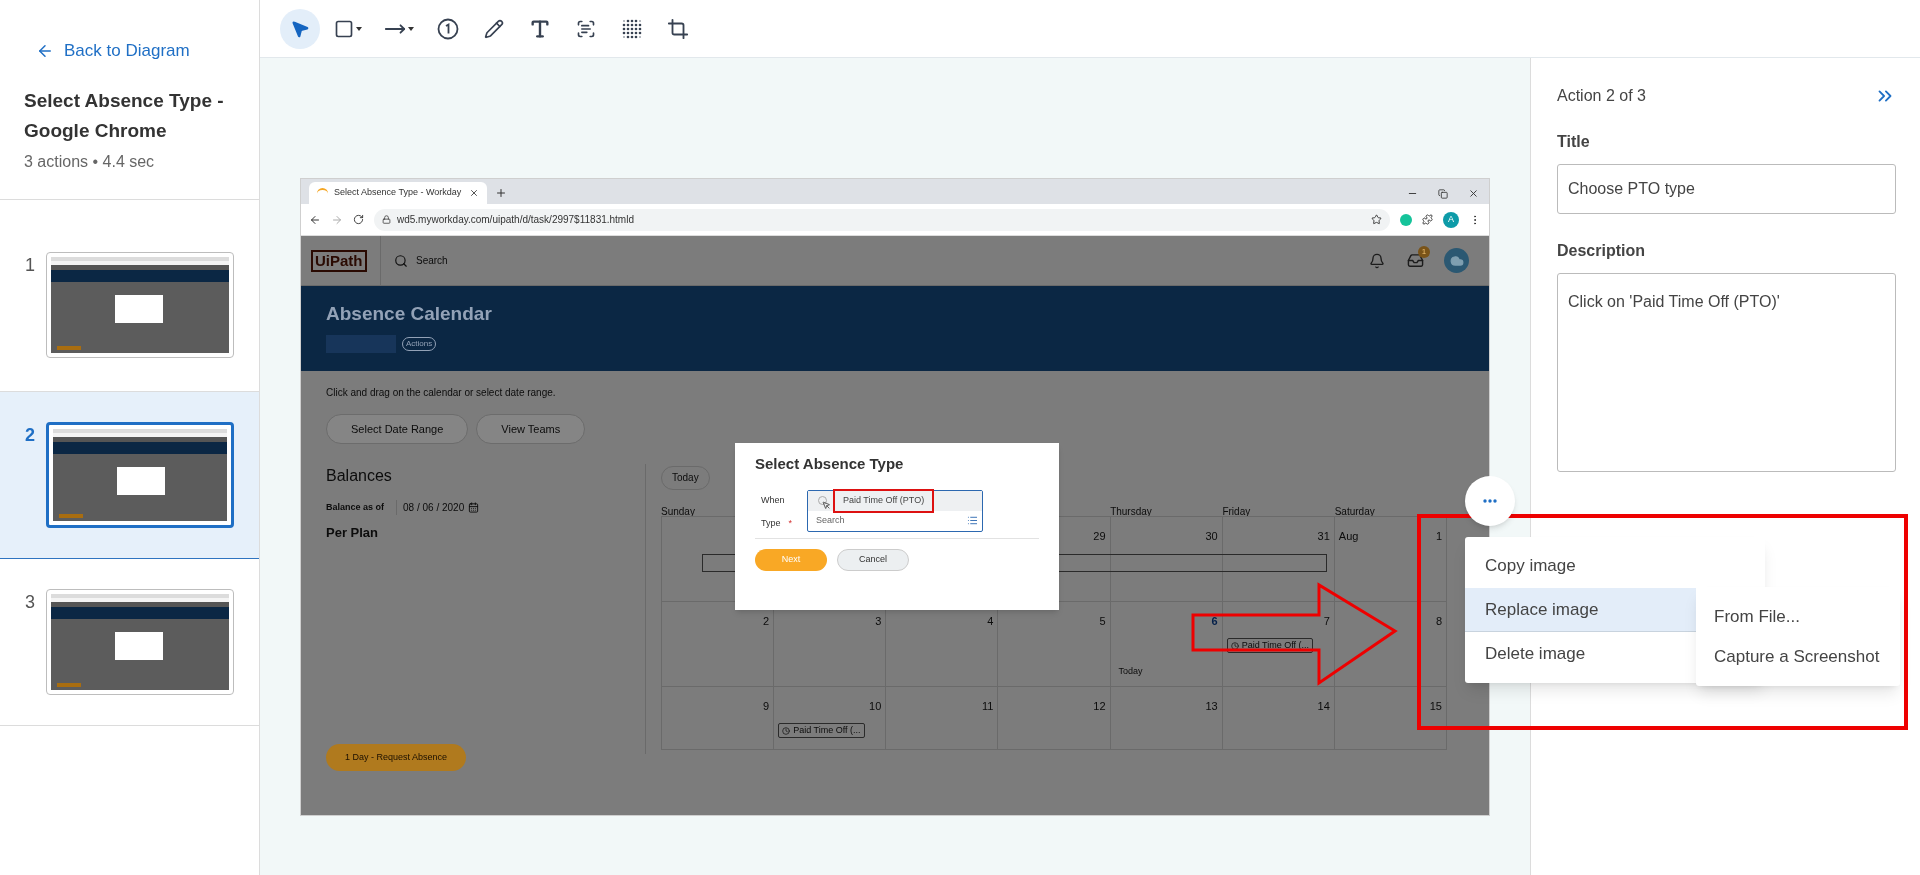 This screenshot has height=875, width=1920. What do you see at coordinates (1451, 219) in the screenshot?
I see `profile-avatar: A` at bounding box center [1451, 219].